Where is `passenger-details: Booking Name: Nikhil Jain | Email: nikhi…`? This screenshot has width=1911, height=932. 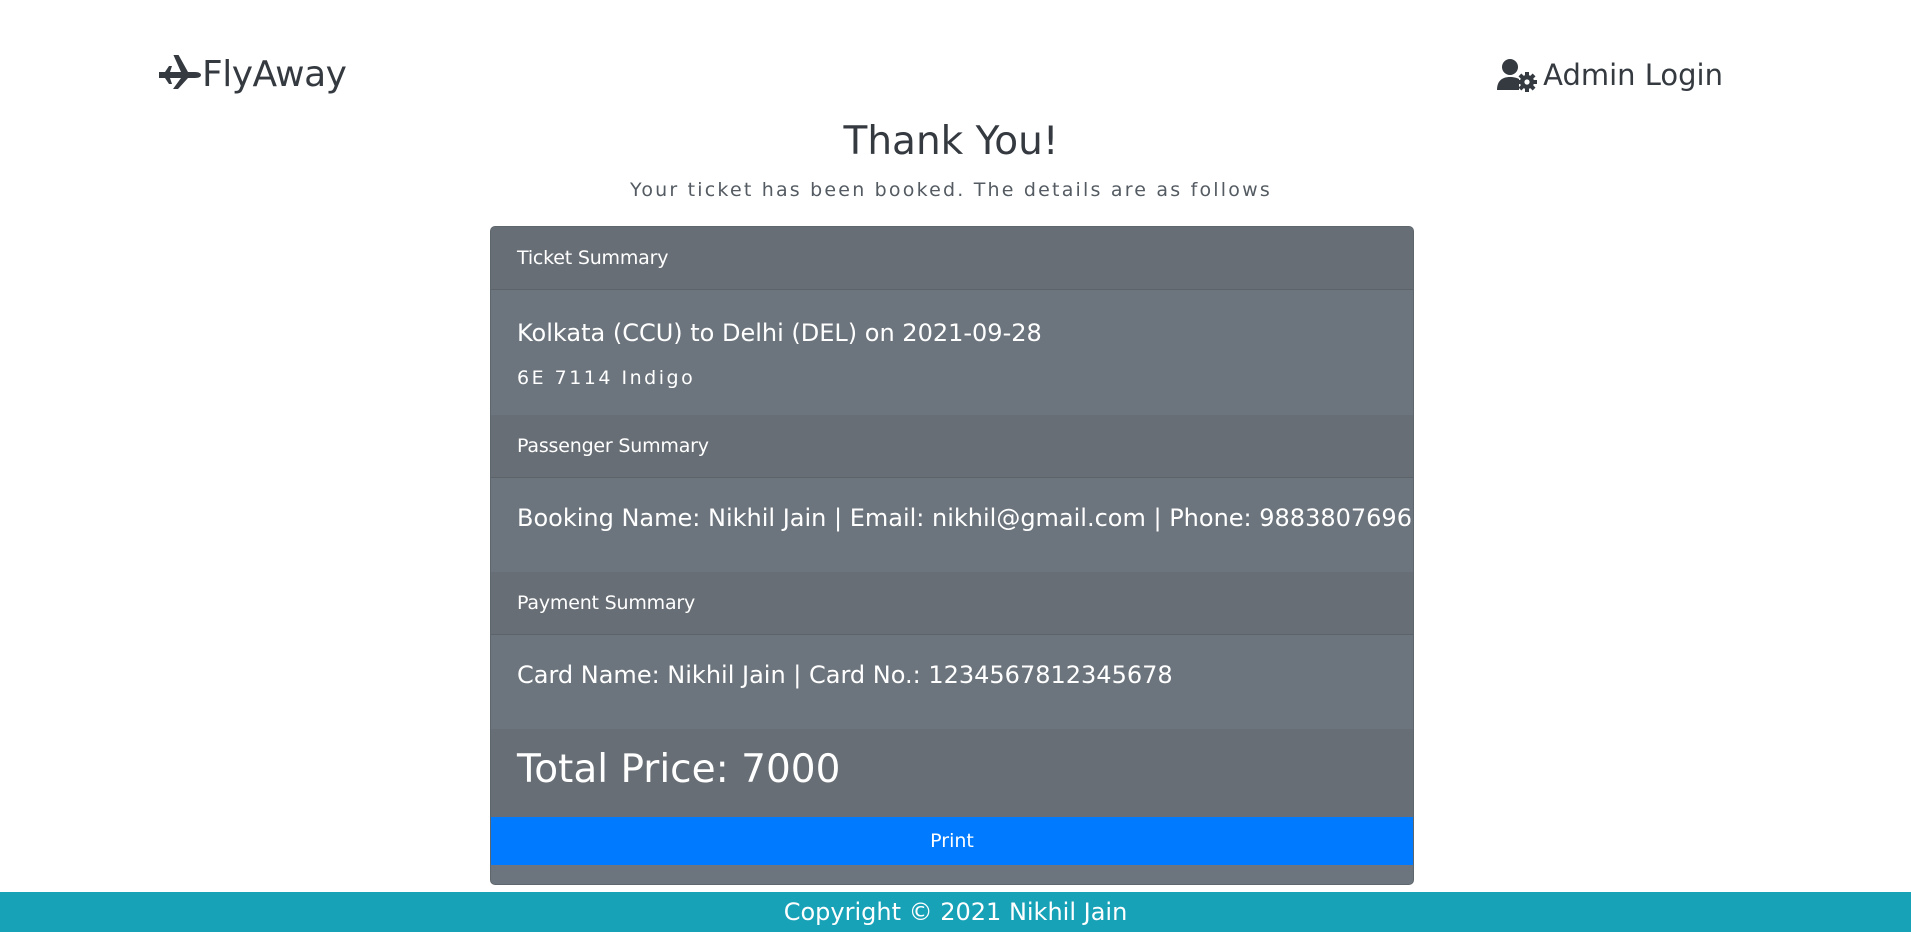 passenger-details: Booking Name: Nikhil Jain | Email: nikhi… is located at coordinates (964, 518).